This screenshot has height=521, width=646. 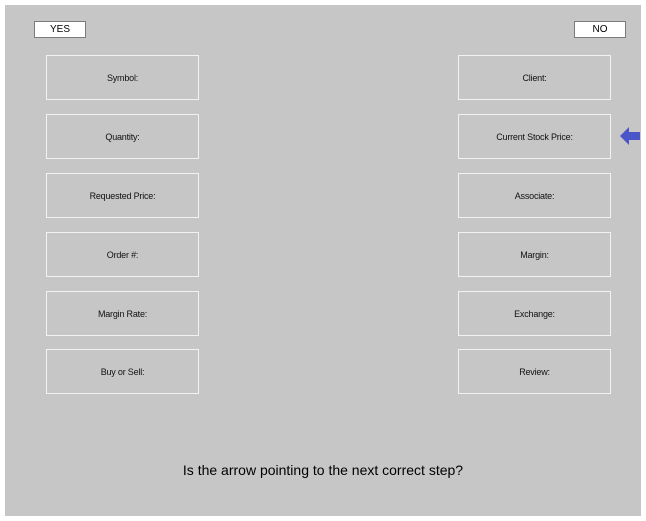 What do you see at coordinates (122, 195) in the screenshot?
I see `field-requested-price: Requested Price:` at bounding box center [122, 195].